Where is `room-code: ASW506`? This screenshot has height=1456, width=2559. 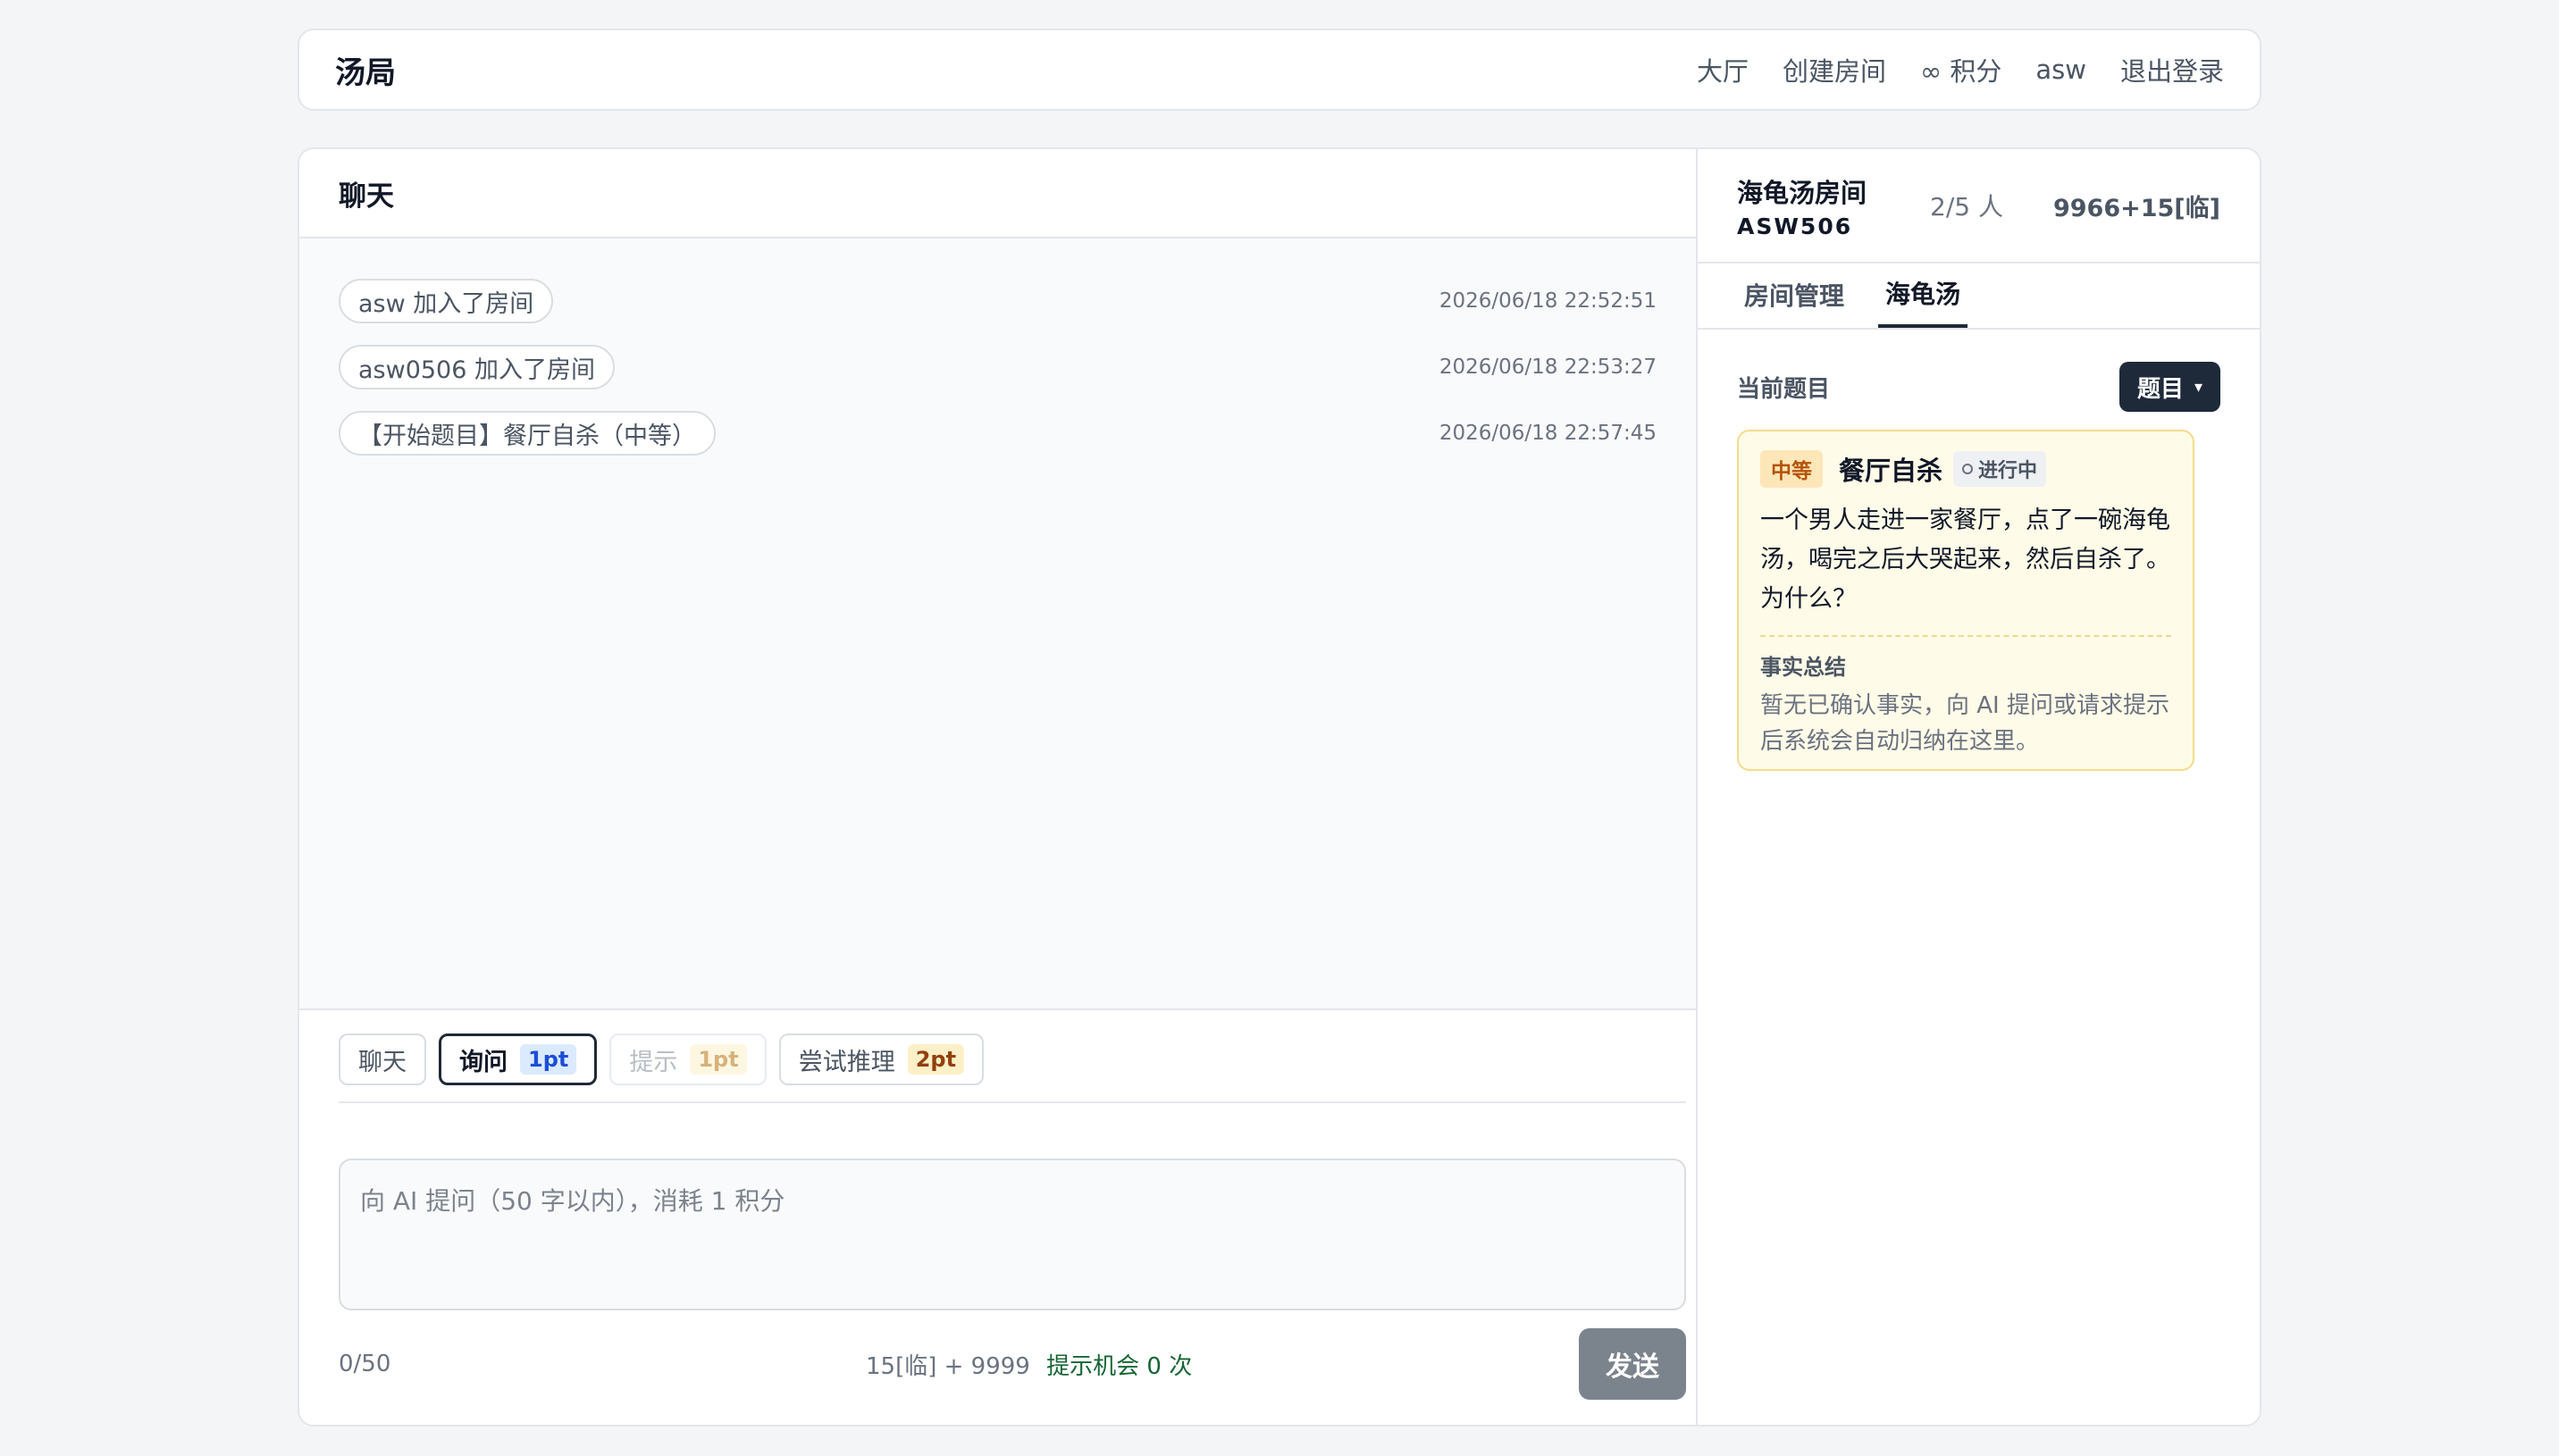
room-code: ASW506 is located at coordinates (1795, 226).